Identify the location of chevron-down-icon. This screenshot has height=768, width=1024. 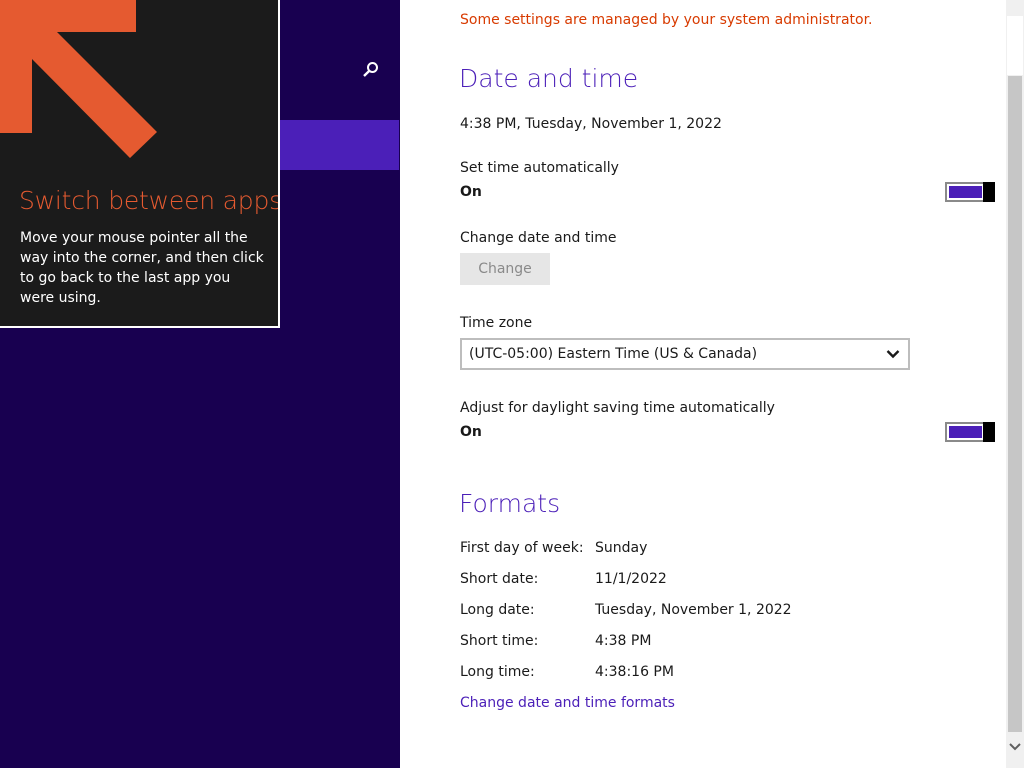
(893, 354).